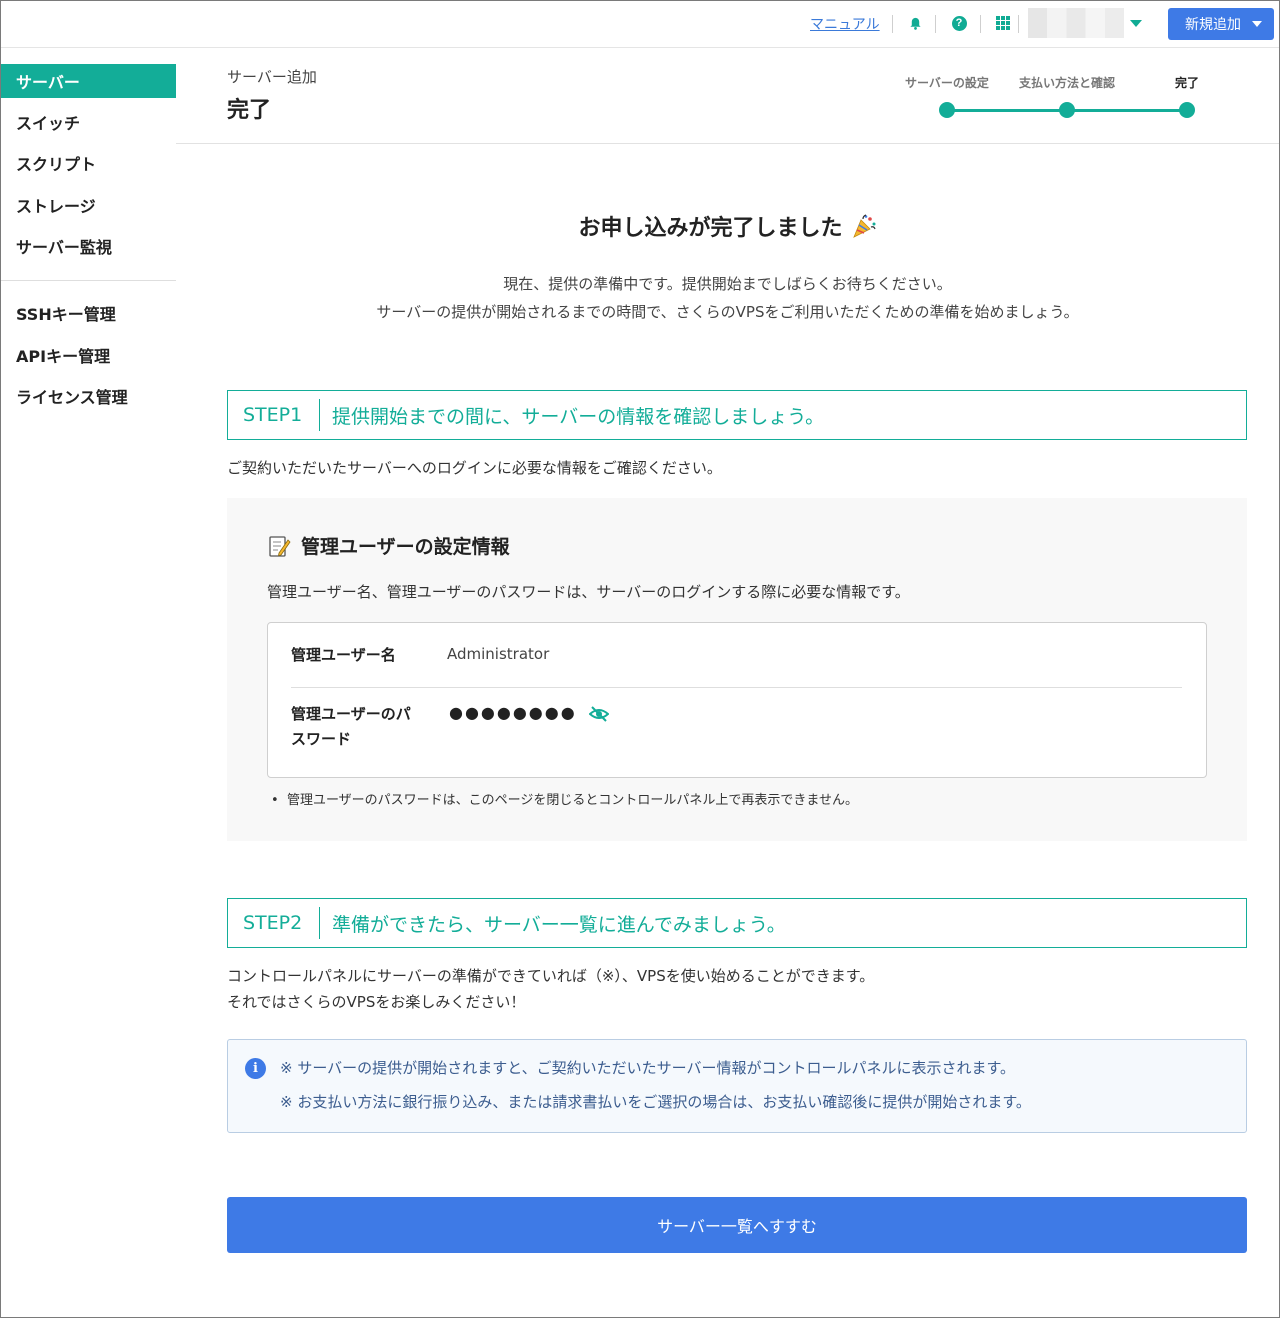 The image size is (1280, 1318). What do you see at coordinates (63, 356) in the screenshot?
I see `sidebar-item-label: APIキー管理` at bounding box center [63, 356].